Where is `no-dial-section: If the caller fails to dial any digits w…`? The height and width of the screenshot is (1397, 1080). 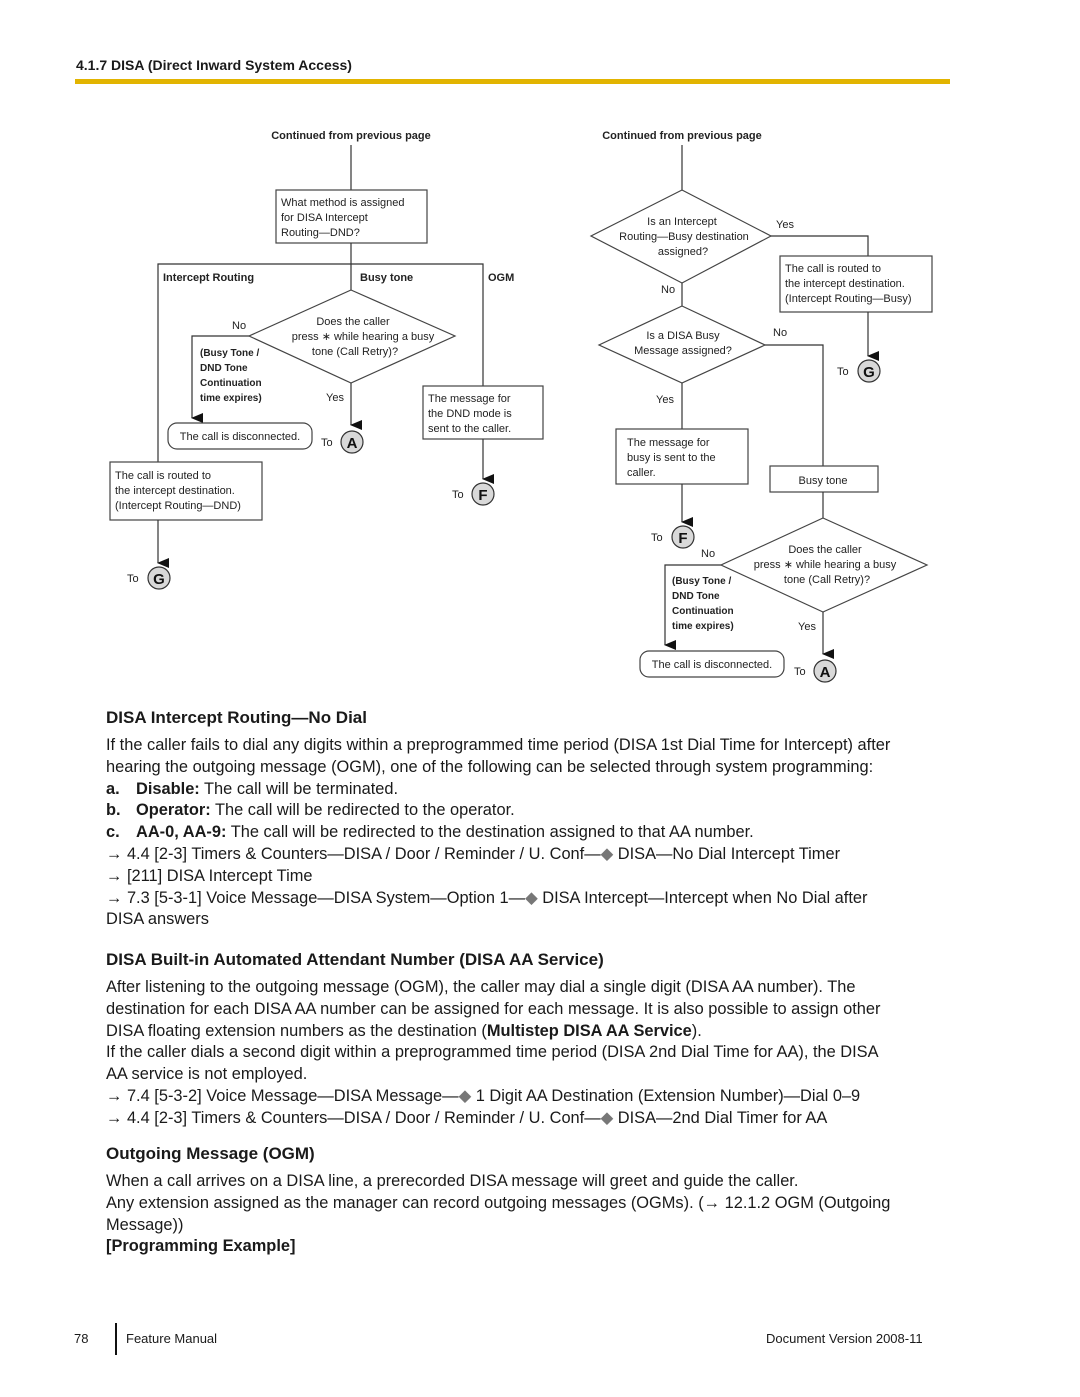 no-dial-section: If the caller fails to dial any digits w… is located at coordinates (531, 833).